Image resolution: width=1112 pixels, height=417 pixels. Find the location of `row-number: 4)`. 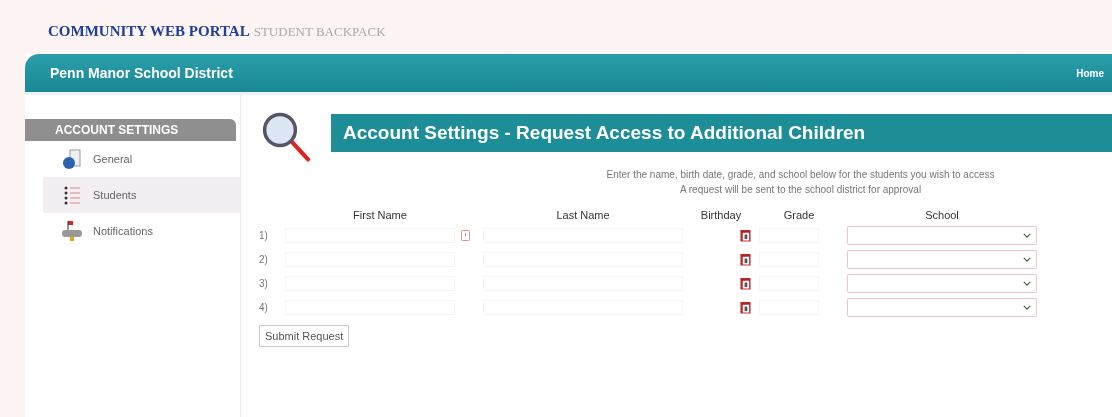

row-number: 4) is located at coordinates (264, 307).